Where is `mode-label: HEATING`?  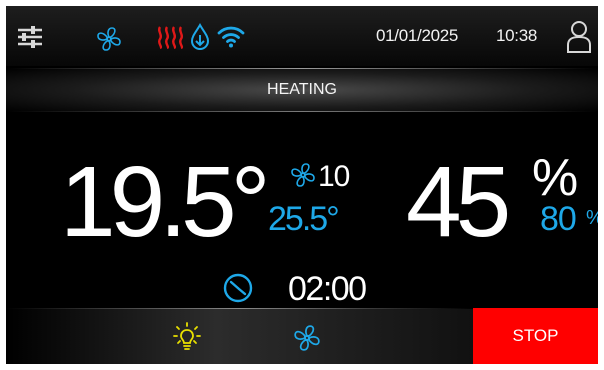 mode-label: HEATING is located at coordinates (302, 89).